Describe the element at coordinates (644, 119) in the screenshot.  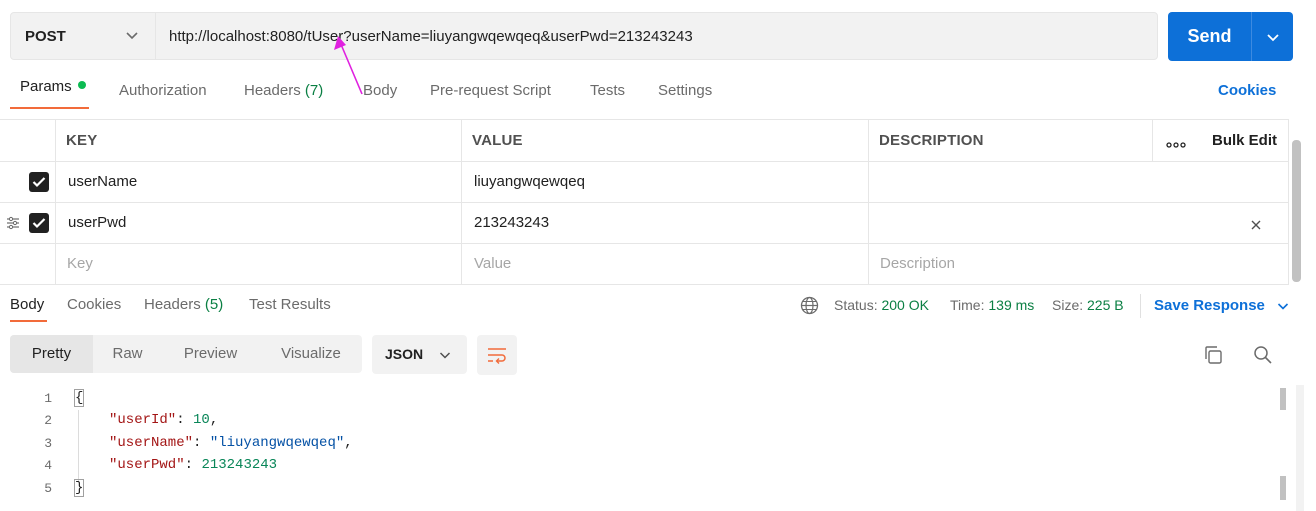
I see `table-border-top` at that location.